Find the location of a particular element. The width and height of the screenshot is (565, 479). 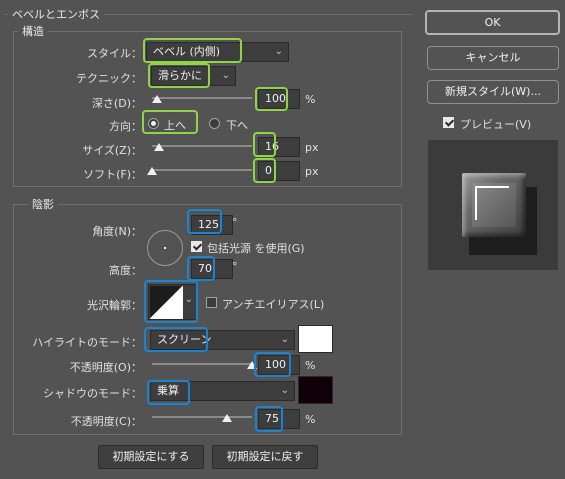

make-default-button: 初期設定にする is located at coordinates (151, 457).